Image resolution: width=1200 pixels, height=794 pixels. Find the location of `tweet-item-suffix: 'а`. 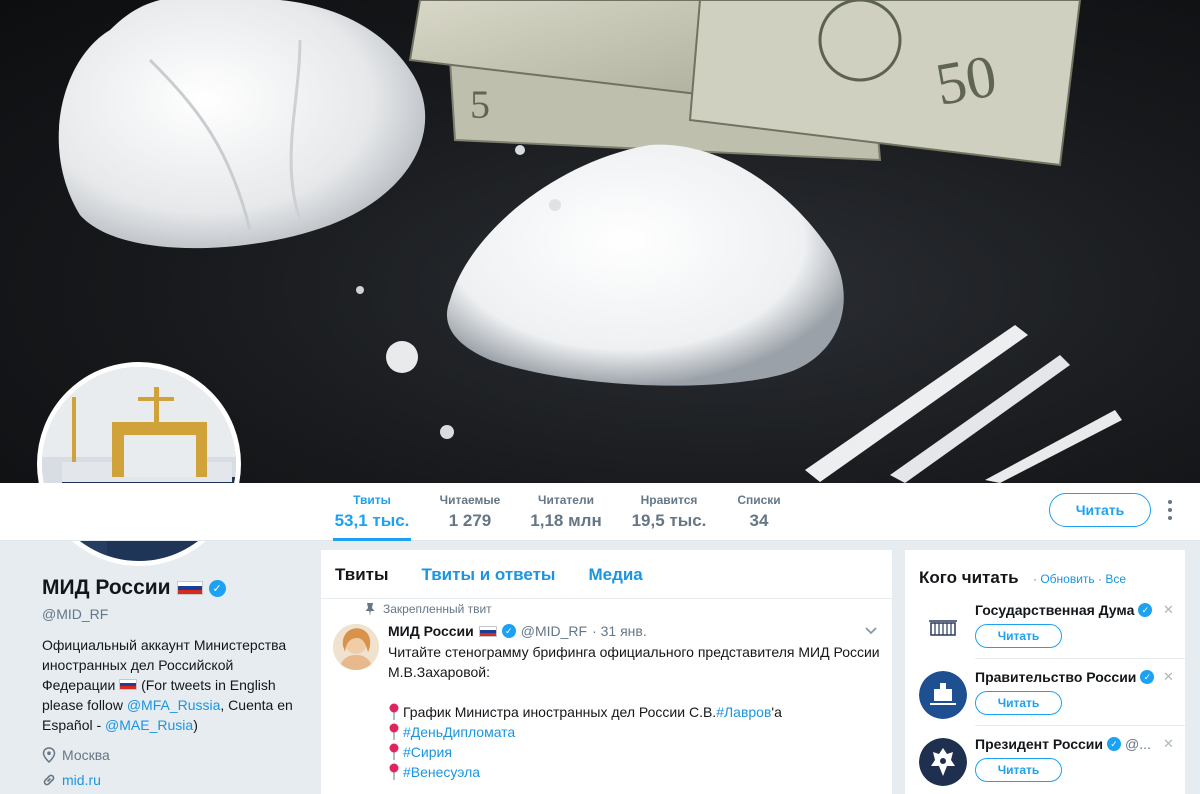

tweet-item-suffix: 'а is located at coordinates (776, 712).